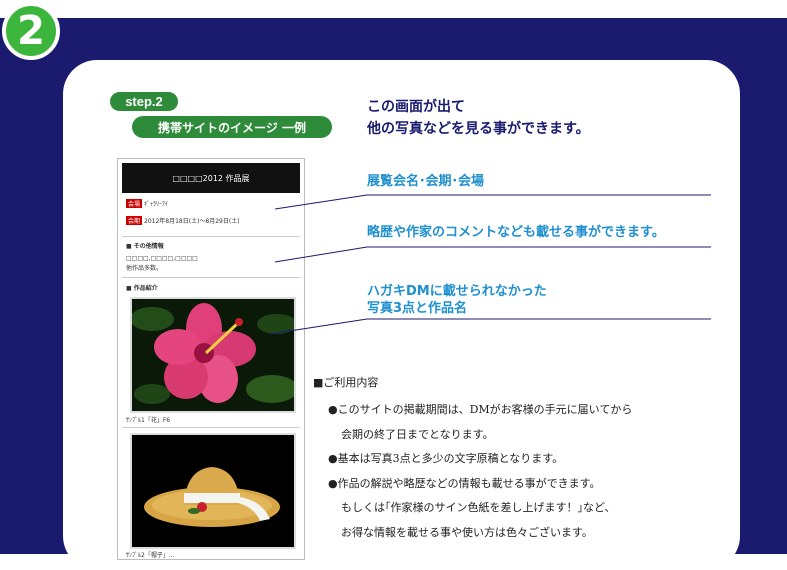 The height and width of the screenshot is (570, 787). I want to click on step-pill: step.2, so click(144, 101).